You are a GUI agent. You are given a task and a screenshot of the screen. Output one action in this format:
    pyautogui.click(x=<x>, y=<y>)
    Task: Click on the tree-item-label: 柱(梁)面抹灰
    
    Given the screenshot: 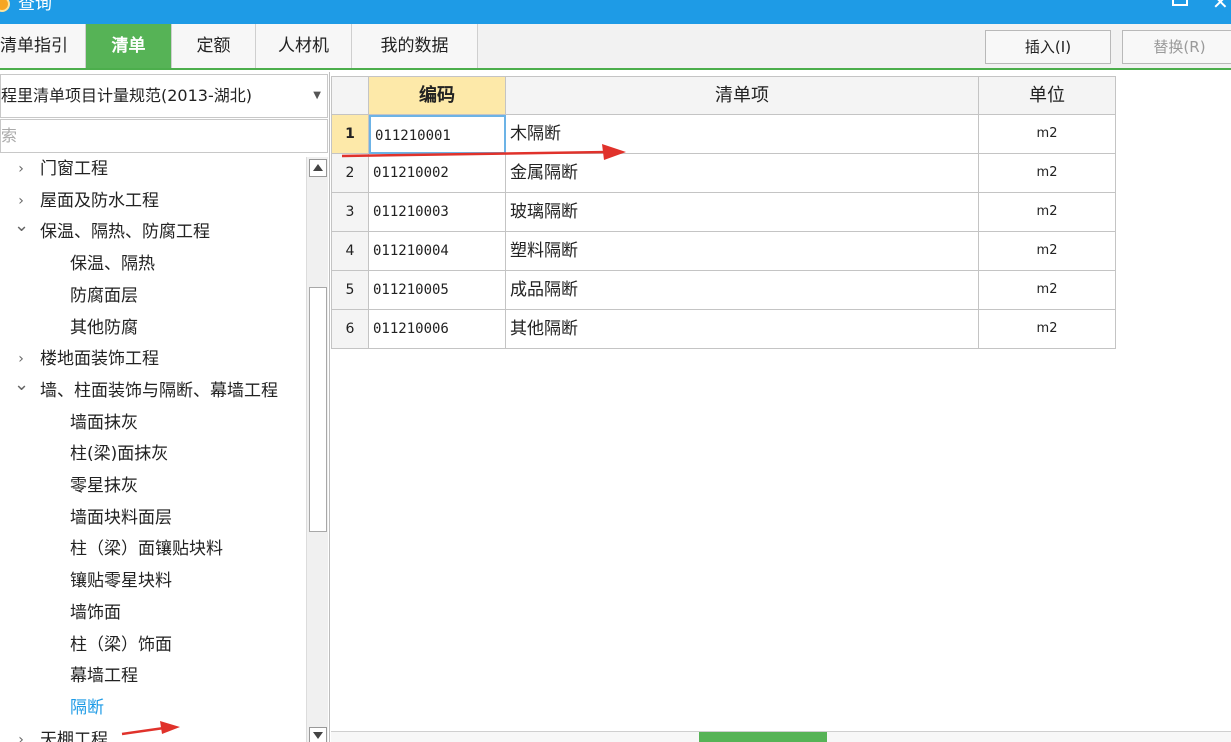 What is the action you would take?
    pyautogui.click(x=119, y=454)
    